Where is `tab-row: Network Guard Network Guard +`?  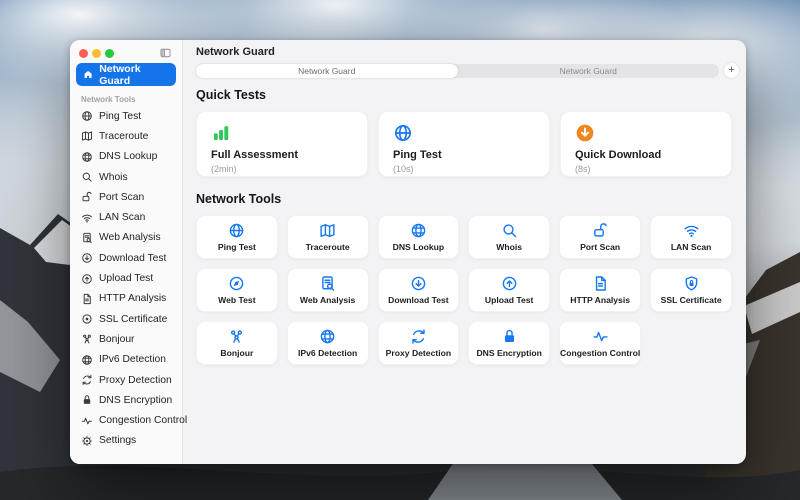
tab-row: Network Guard Network Guard + is located at coordinates (464, 67).